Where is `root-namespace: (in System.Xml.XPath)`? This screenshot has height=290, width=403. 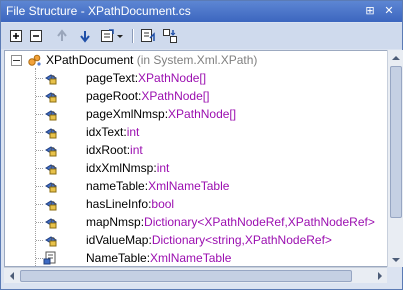
root-namespace: (in System.Xml.XPath) is located at coordinates (197, 60).